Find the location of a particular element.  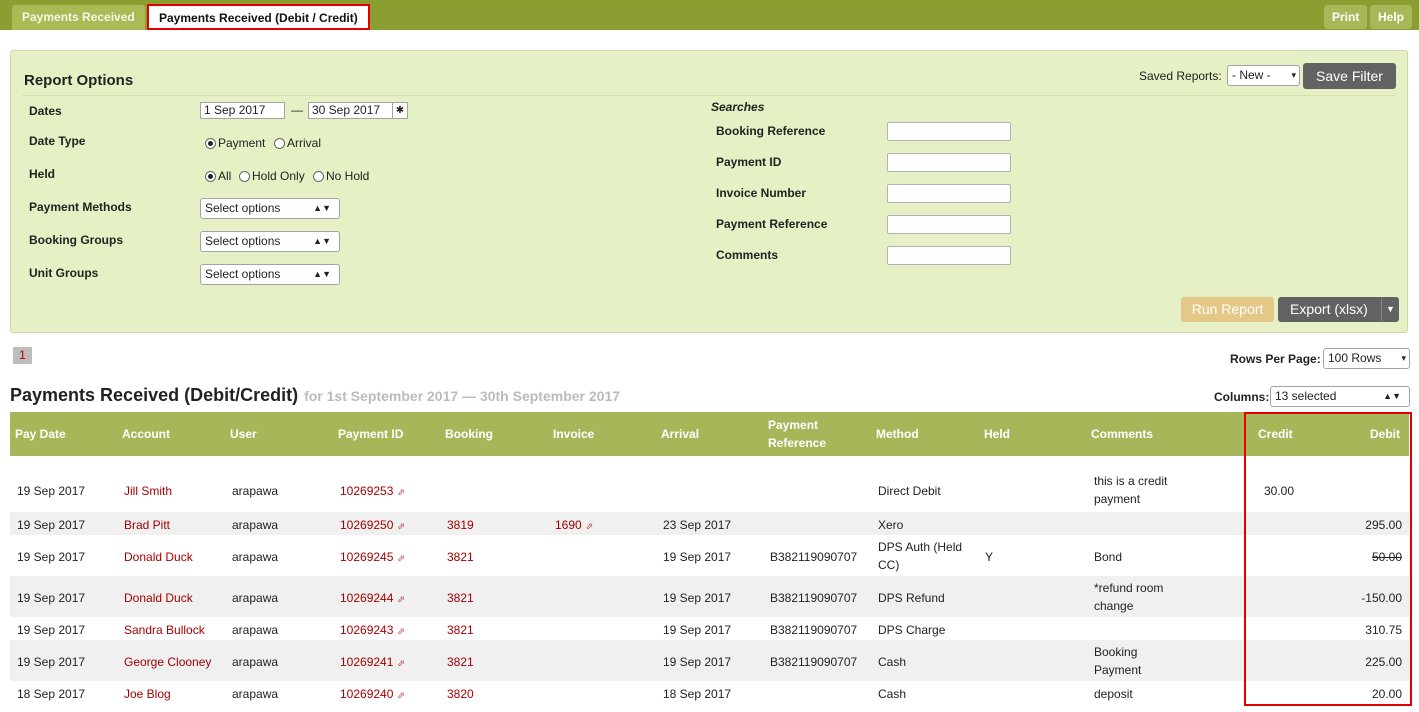

cell-payment-id: 10269245 ⬀ is located at coordinates (372, 557).